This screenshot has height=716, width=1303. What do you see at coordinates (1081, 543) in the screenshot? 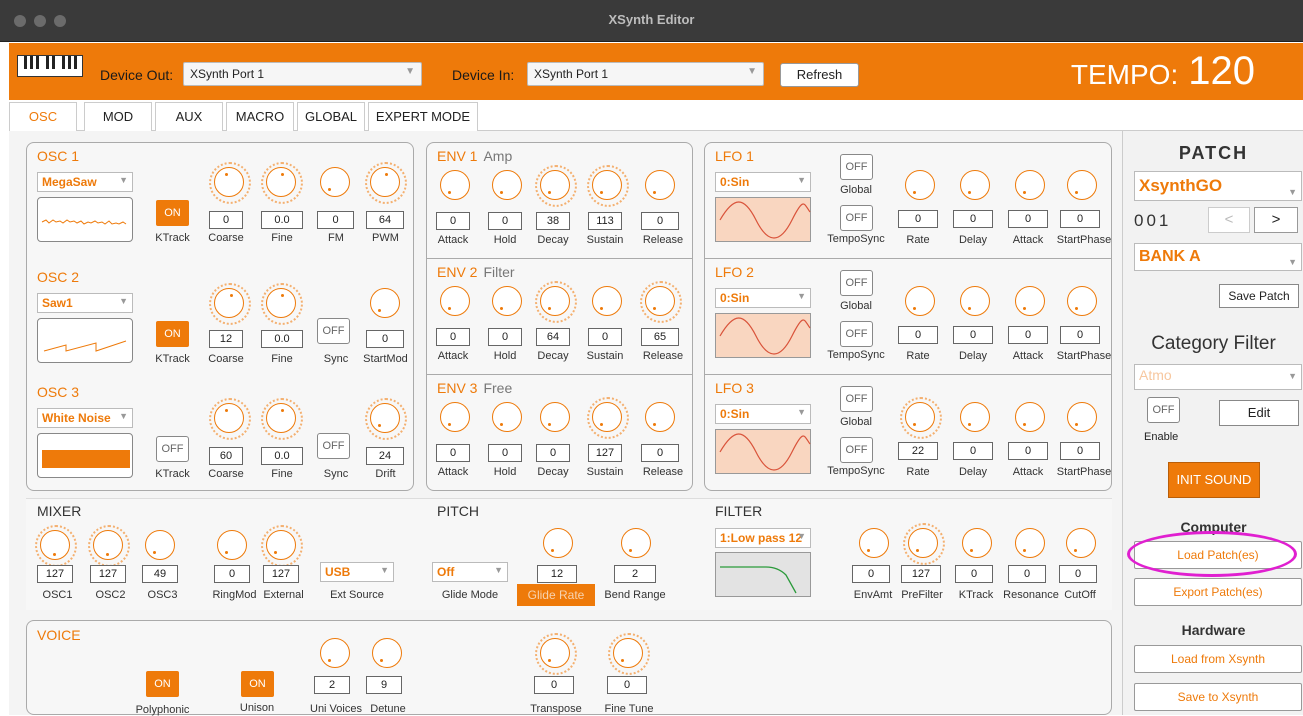
I see `filter-cutoff-knob` at bounding box center [1081, 543].